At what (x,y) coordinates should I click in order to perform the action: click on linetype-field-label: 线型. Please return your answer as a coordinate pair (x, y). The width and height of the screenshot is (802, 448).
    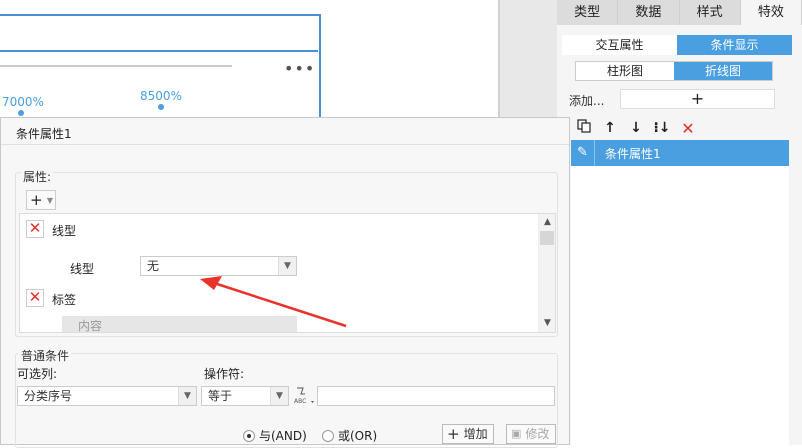
    Looking at the image, I should click on (82, 269).